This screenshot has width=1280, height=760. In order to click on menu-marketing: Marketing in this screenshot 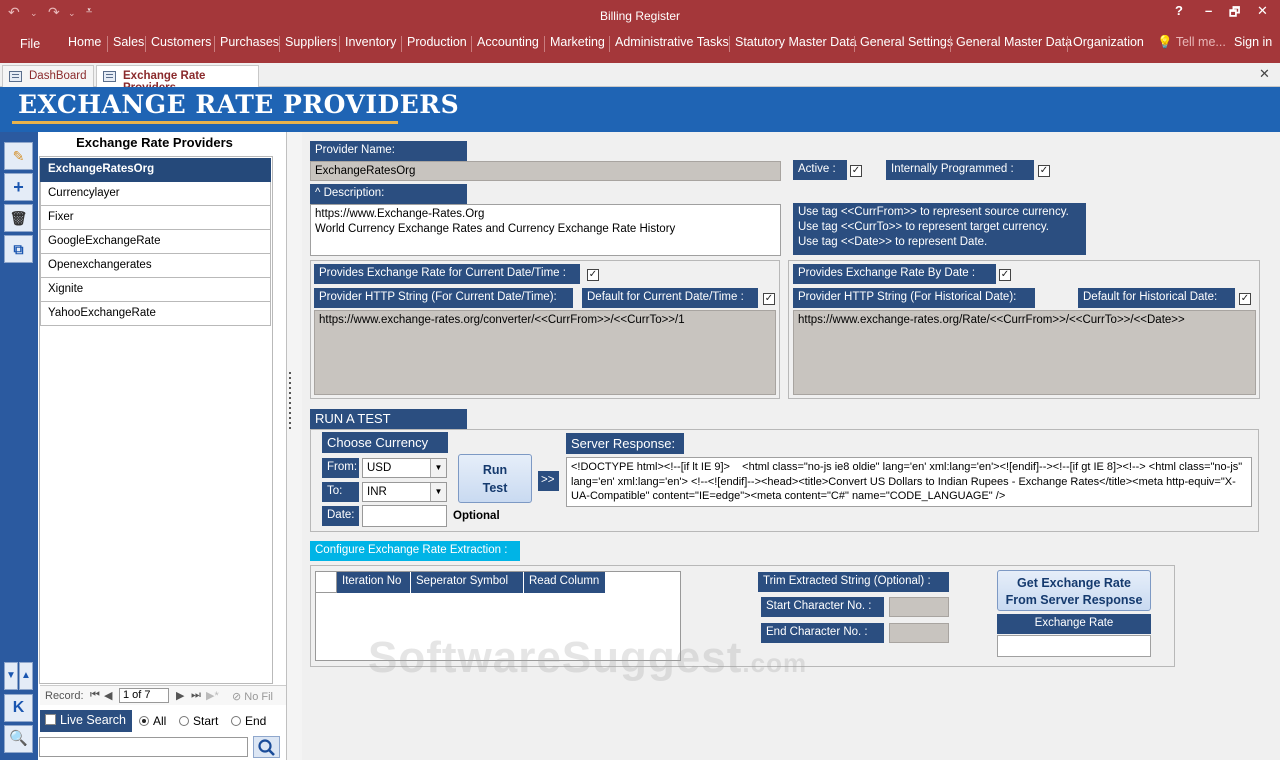, I will do `click(577, 42)`.